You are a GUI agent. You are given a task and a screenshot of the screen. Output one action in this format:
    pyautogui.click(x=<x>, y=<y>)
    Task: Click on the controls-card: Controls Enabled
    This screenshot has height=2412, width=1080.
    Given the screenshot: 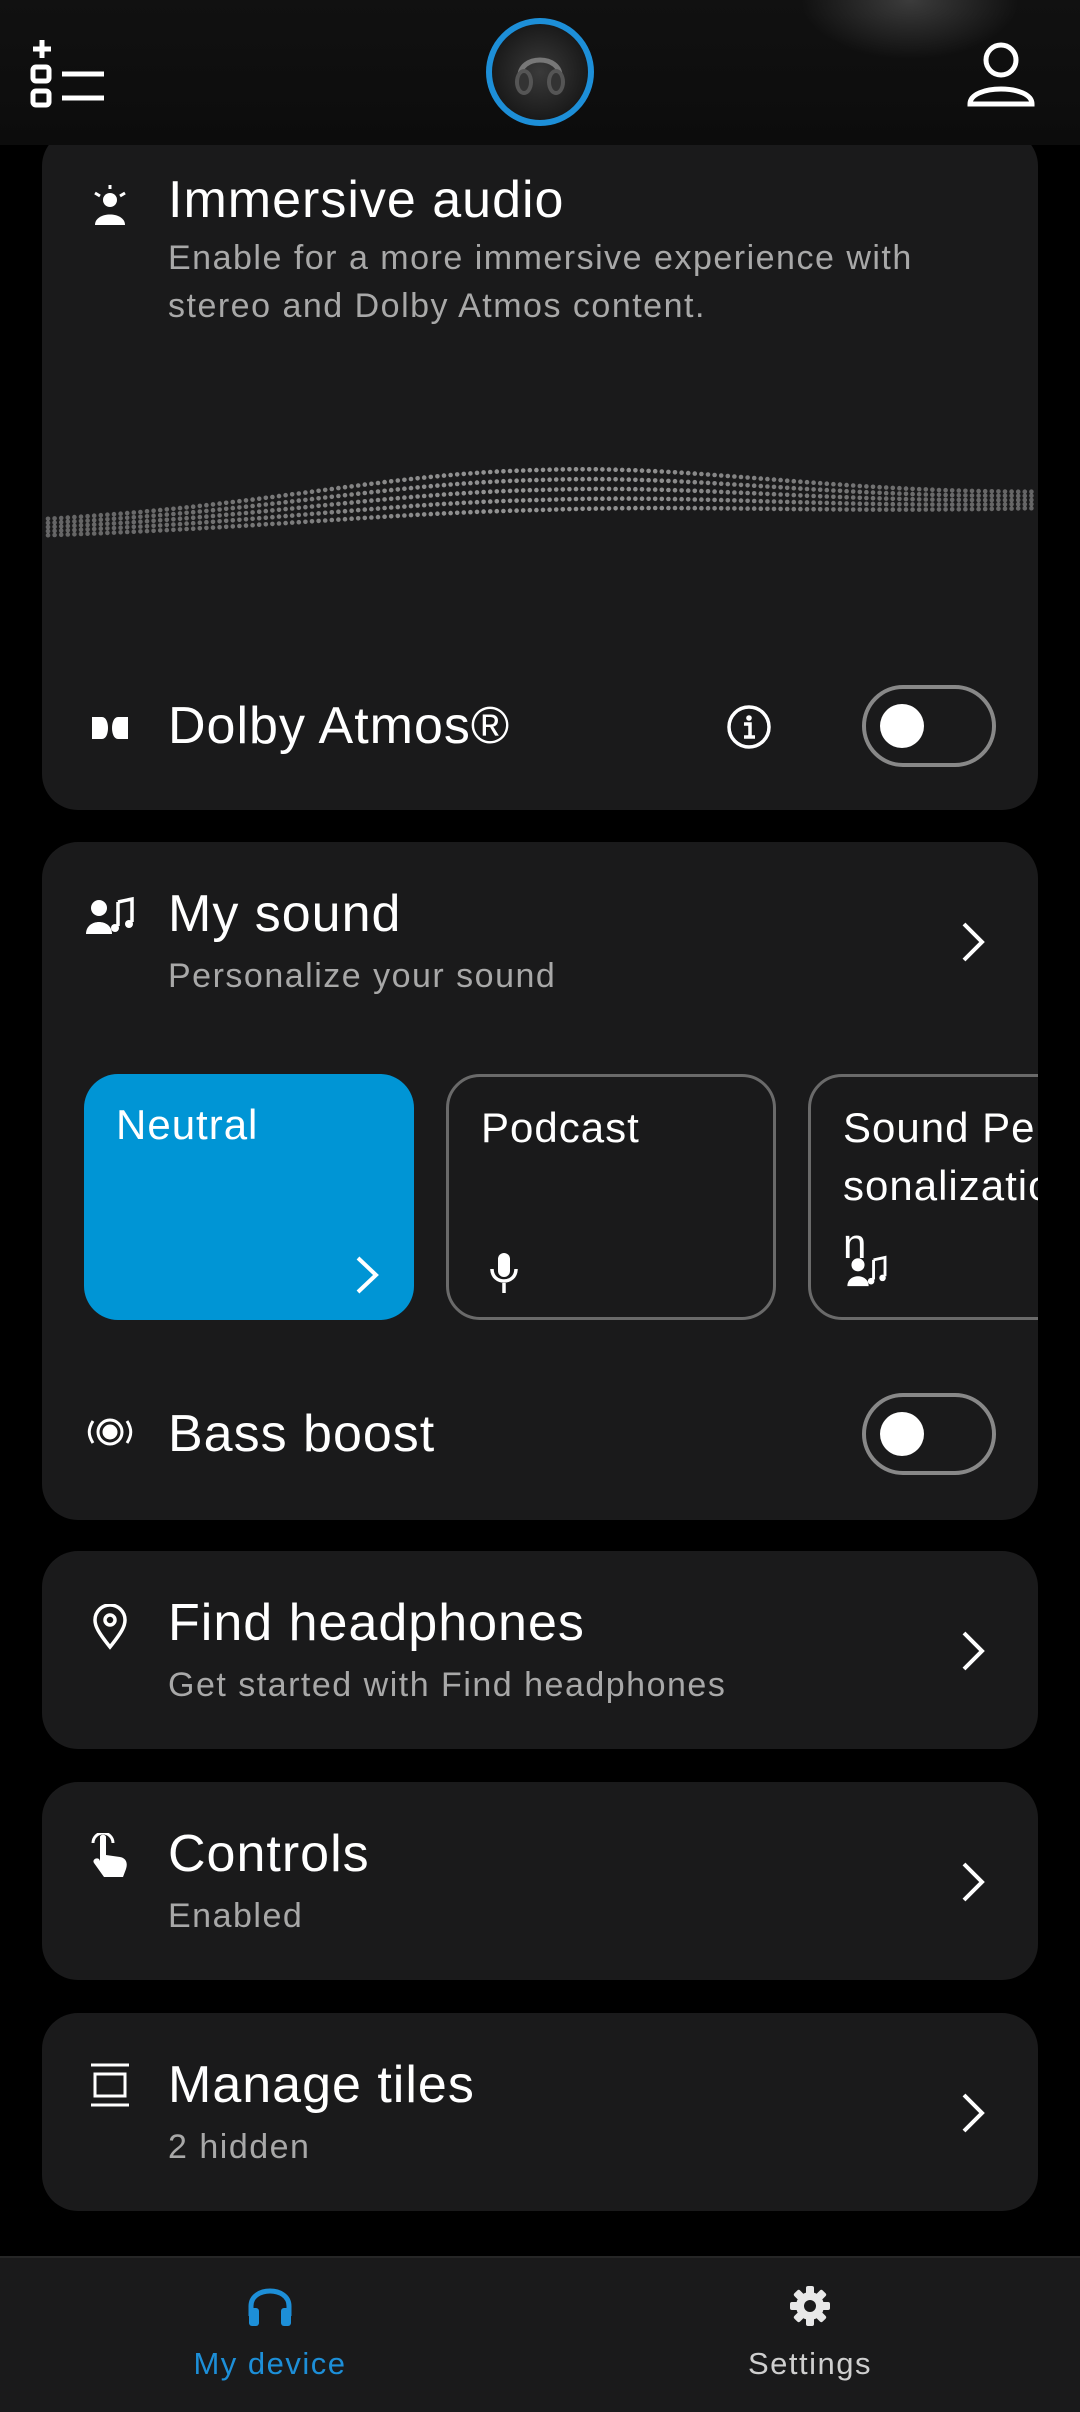 What is the action you would take?
    pyautogui.click(x=540, y=1881)
    